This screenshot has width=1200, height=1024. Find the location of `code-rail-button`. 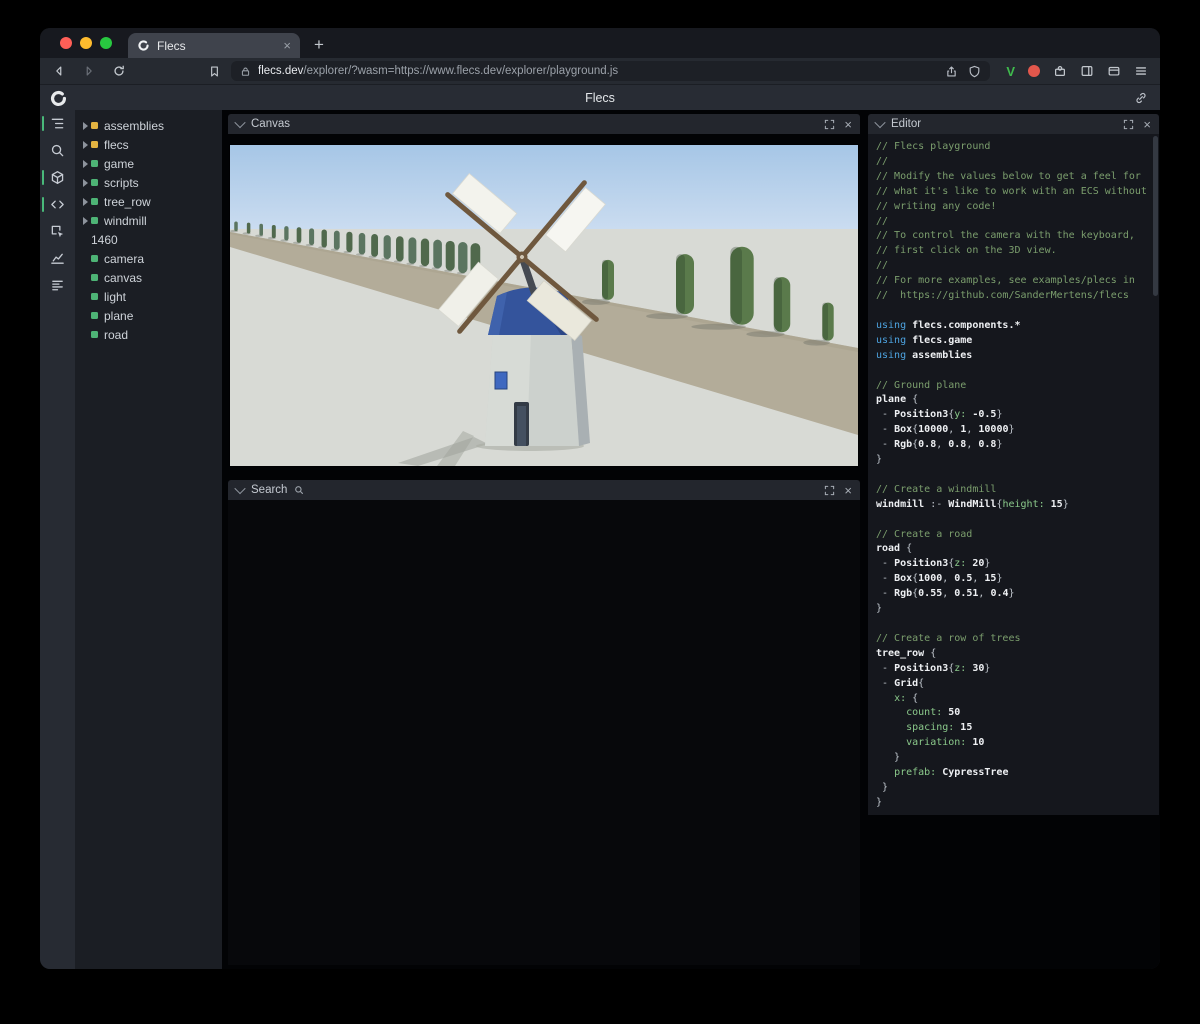

code-rail-button is located at coordinates (57, 204).